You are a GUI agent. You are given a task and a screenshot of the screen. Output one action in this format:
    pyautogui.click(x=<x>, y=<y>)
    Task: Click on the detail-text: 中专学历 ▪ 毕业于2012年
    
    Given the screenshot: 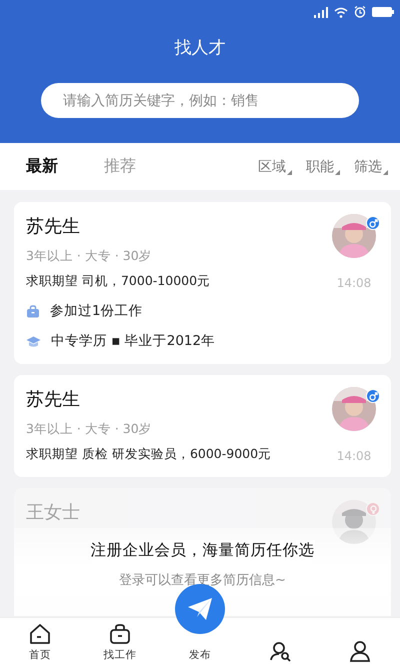 What is the action you would take?
    pyautogui.click(x=133, y=341)
    